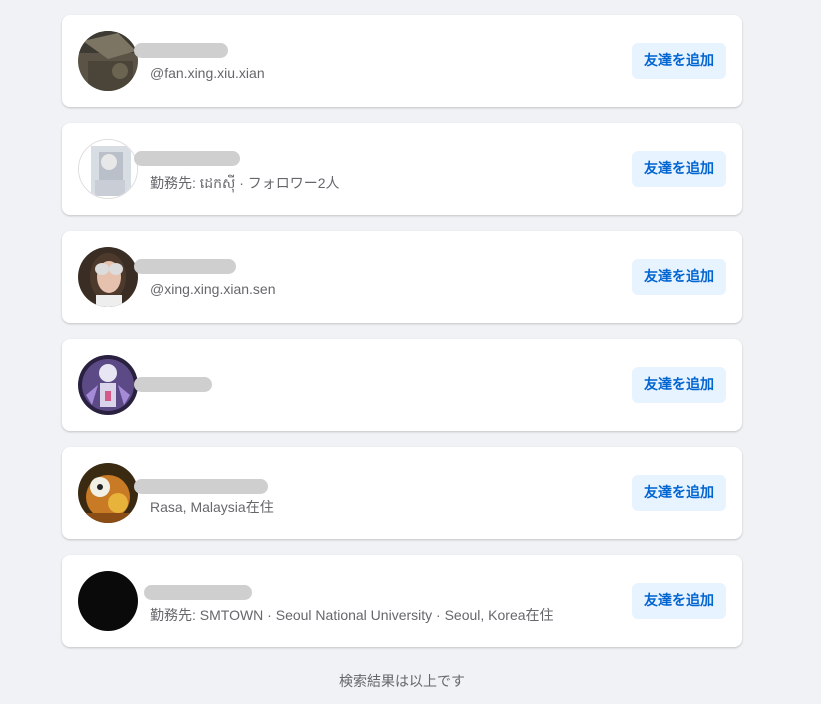  What do you see at coordinates (402, 277) in the screenshot?
I see `search-result-card: @xing.xing.xian.sen 友達を追加` at bounding box center [402, 277].